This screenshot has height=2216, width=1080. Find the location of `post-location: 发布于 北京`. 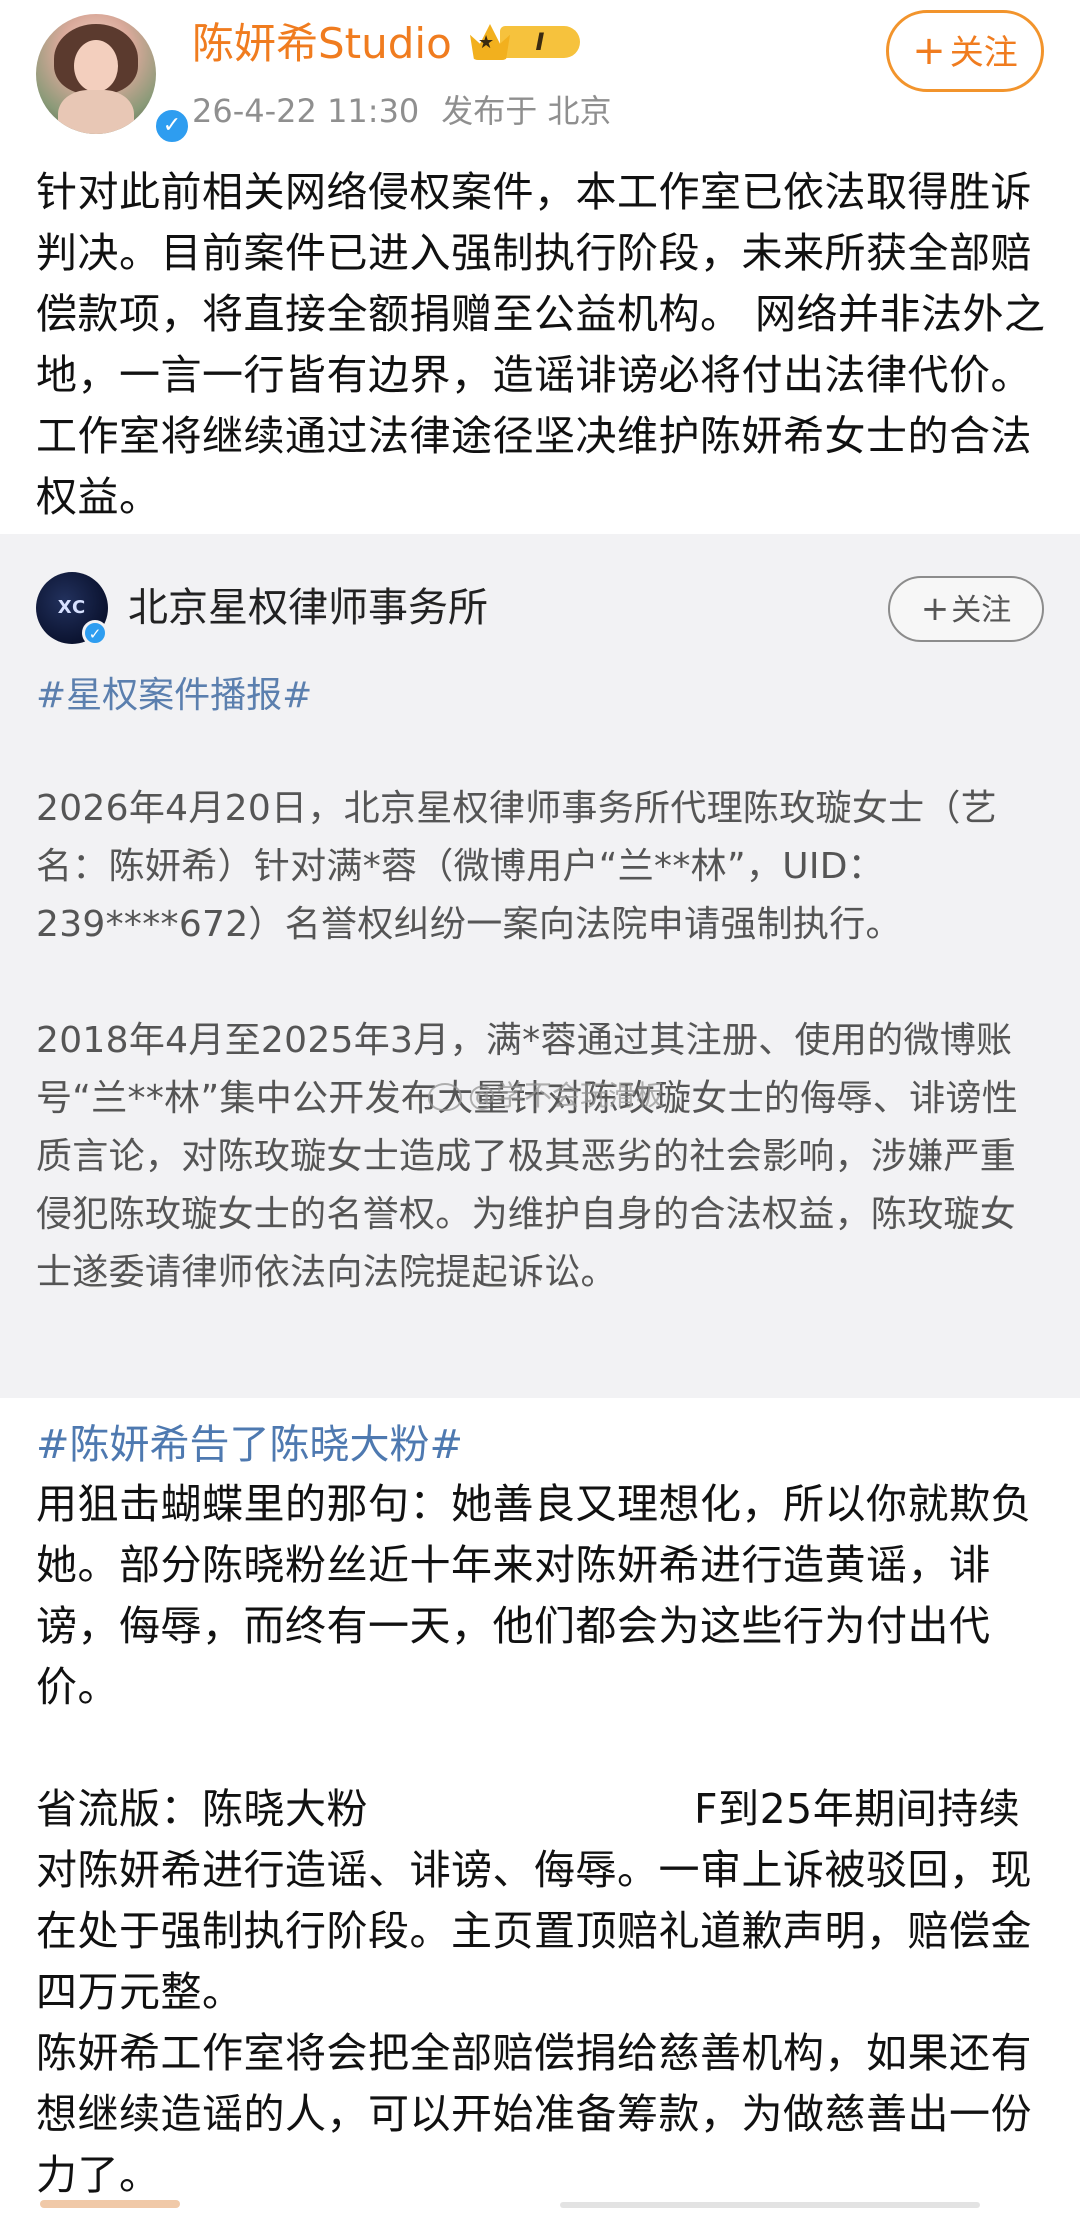

post-location: 发布于 北京 is located at coordinates (526, 111).